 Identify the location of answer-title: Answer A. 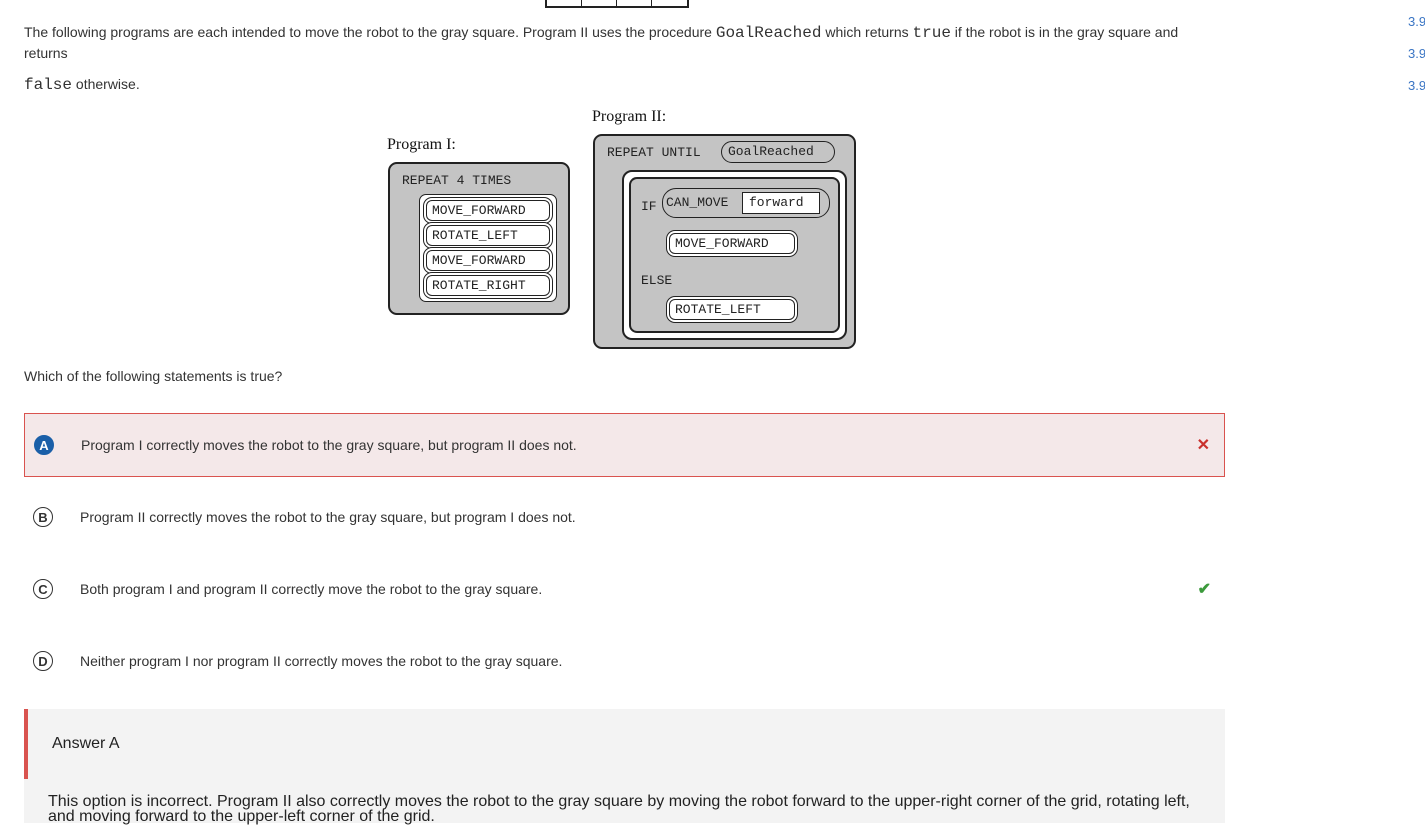
(86, 743).